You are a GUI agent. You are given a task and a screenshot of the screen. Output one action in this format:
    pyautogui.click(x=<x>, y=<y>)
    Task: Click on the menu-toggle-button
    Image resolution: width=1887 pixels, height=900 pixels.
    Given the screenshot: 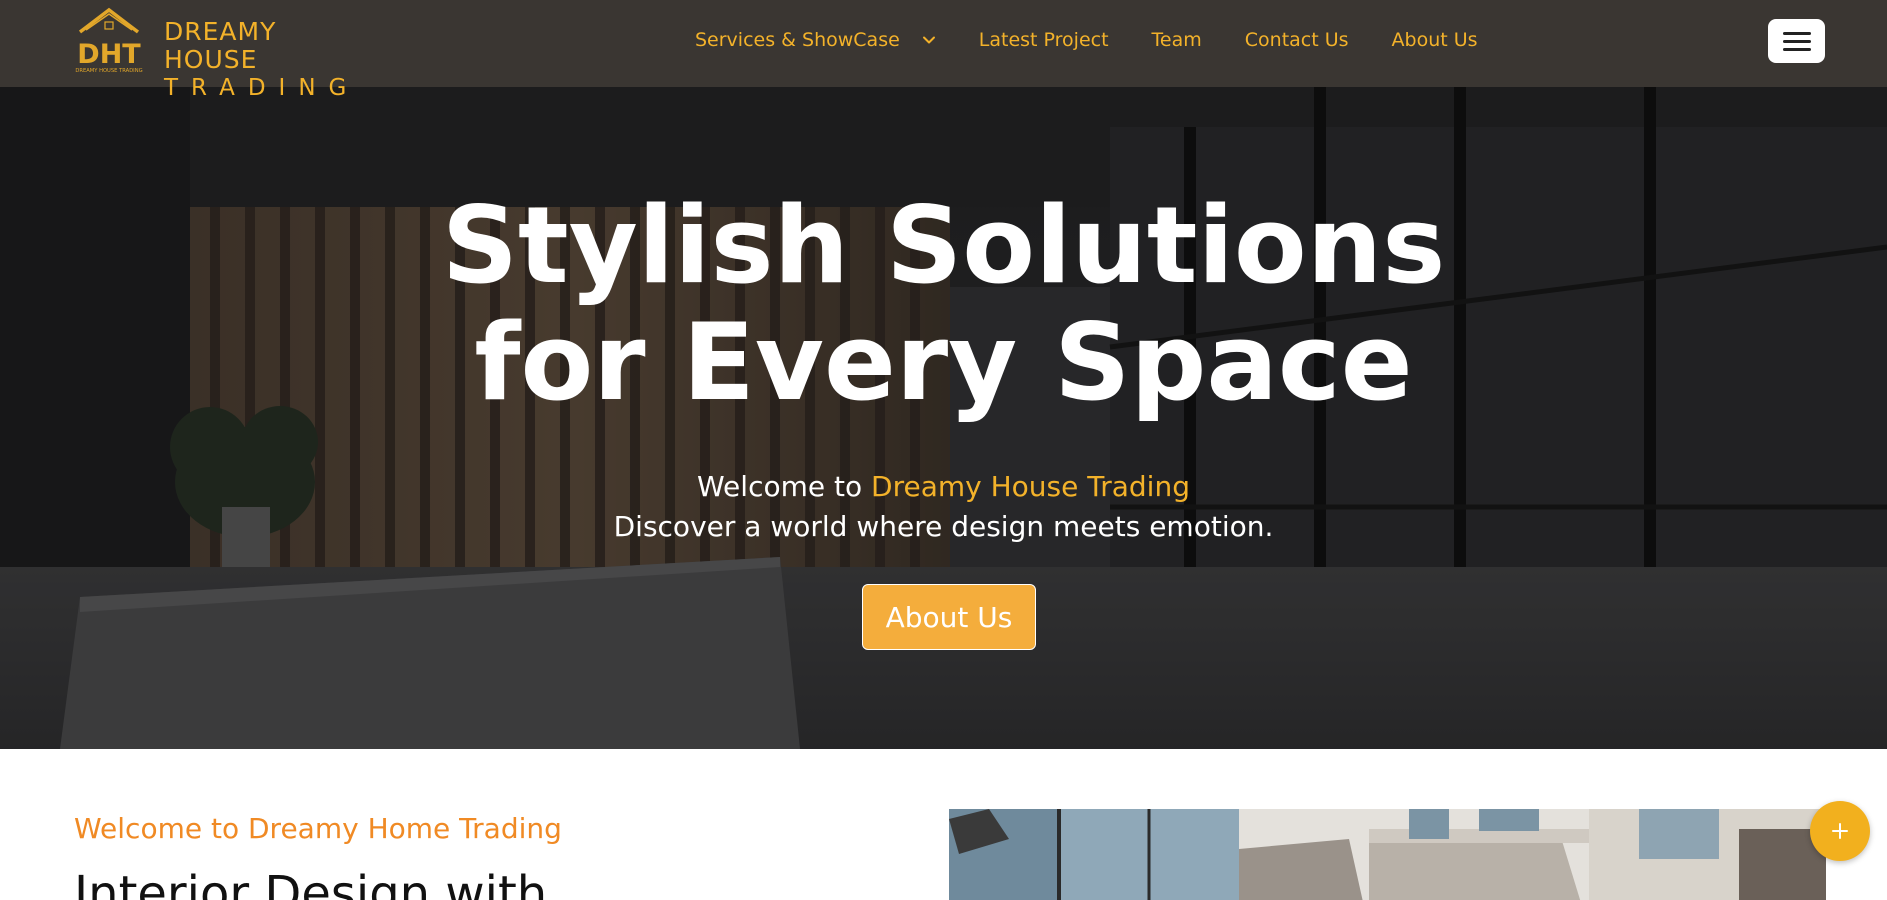 What is the action you would take?
    pyautogui.click(x=1796, y=41)
    